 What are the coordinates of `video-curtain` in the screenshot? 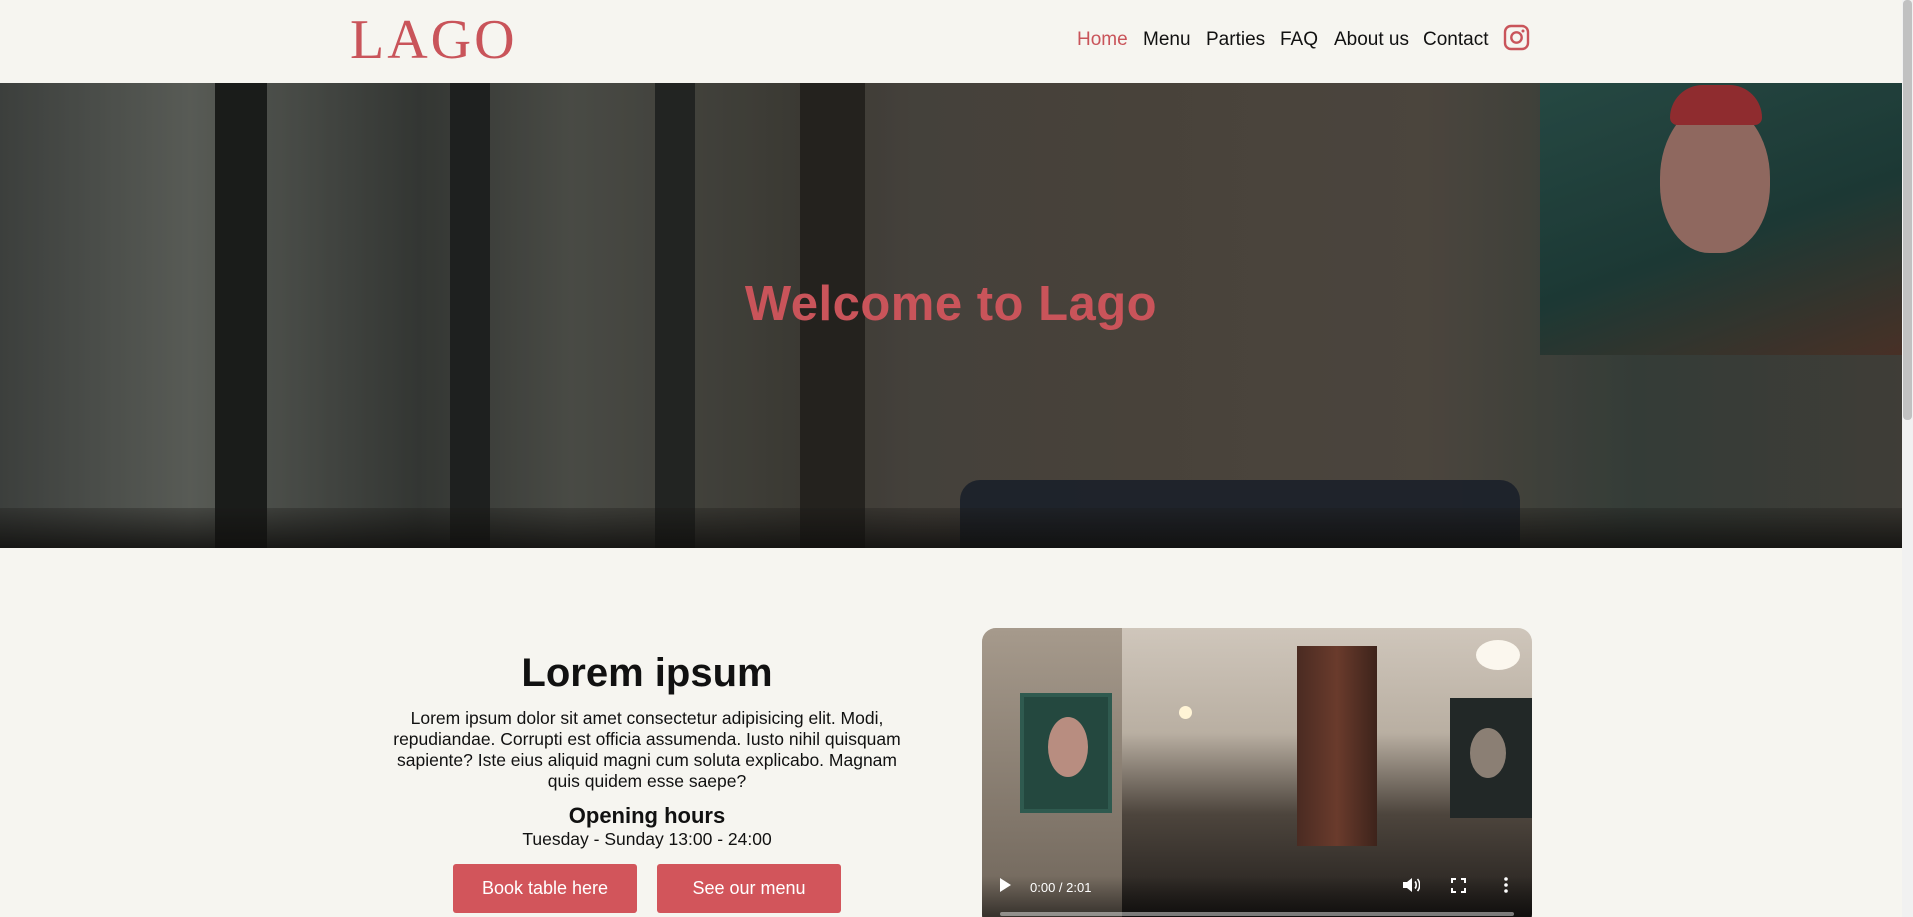 It's located at (1337, 746).